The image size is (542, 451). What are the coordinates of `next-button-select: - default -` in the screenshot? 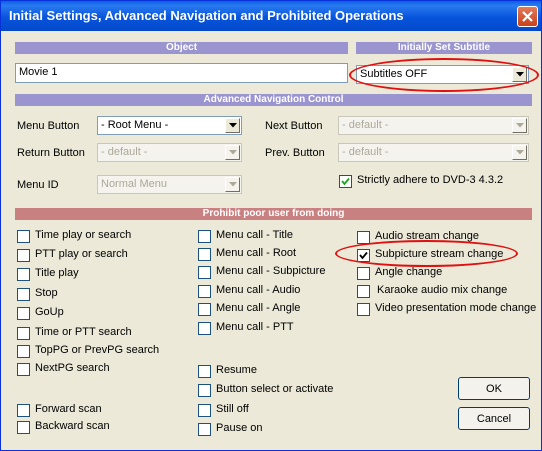 It's located at (433, 125).